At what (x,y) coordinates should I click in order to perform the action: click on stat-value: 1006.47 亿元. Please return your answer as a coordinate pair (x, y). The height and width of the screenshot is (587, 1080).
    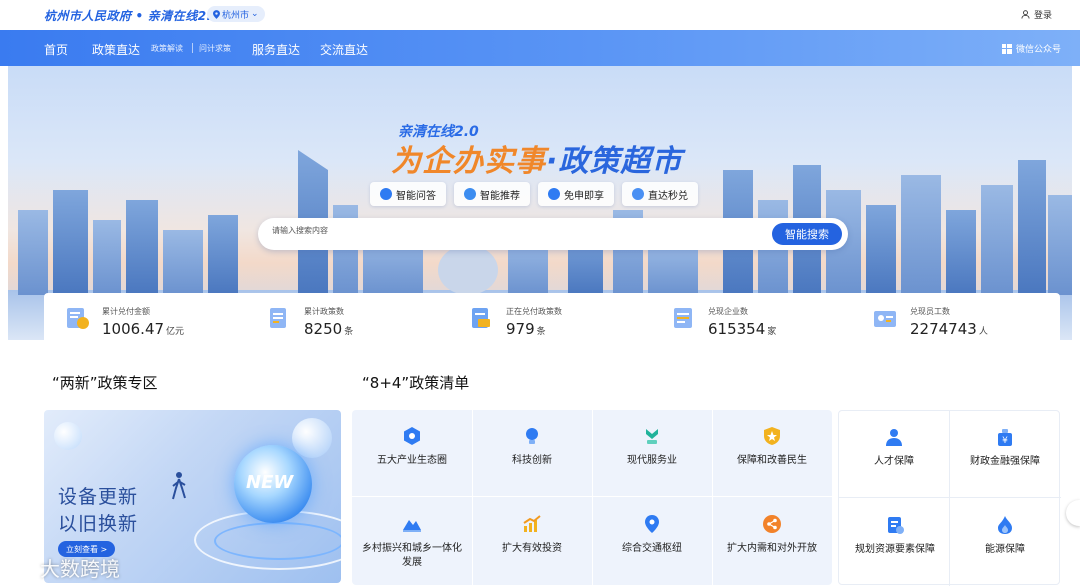
    Looking at the image, I should click on (143, 329).